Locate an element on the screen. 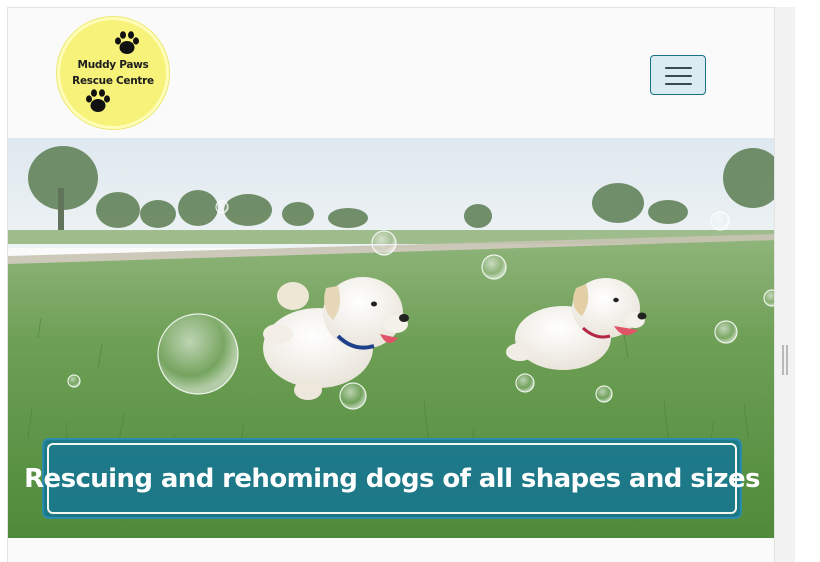 Image resolution: width=820 pixels, height=562 pixels. window-scrollbar-track is located at coordinates (785, 284).